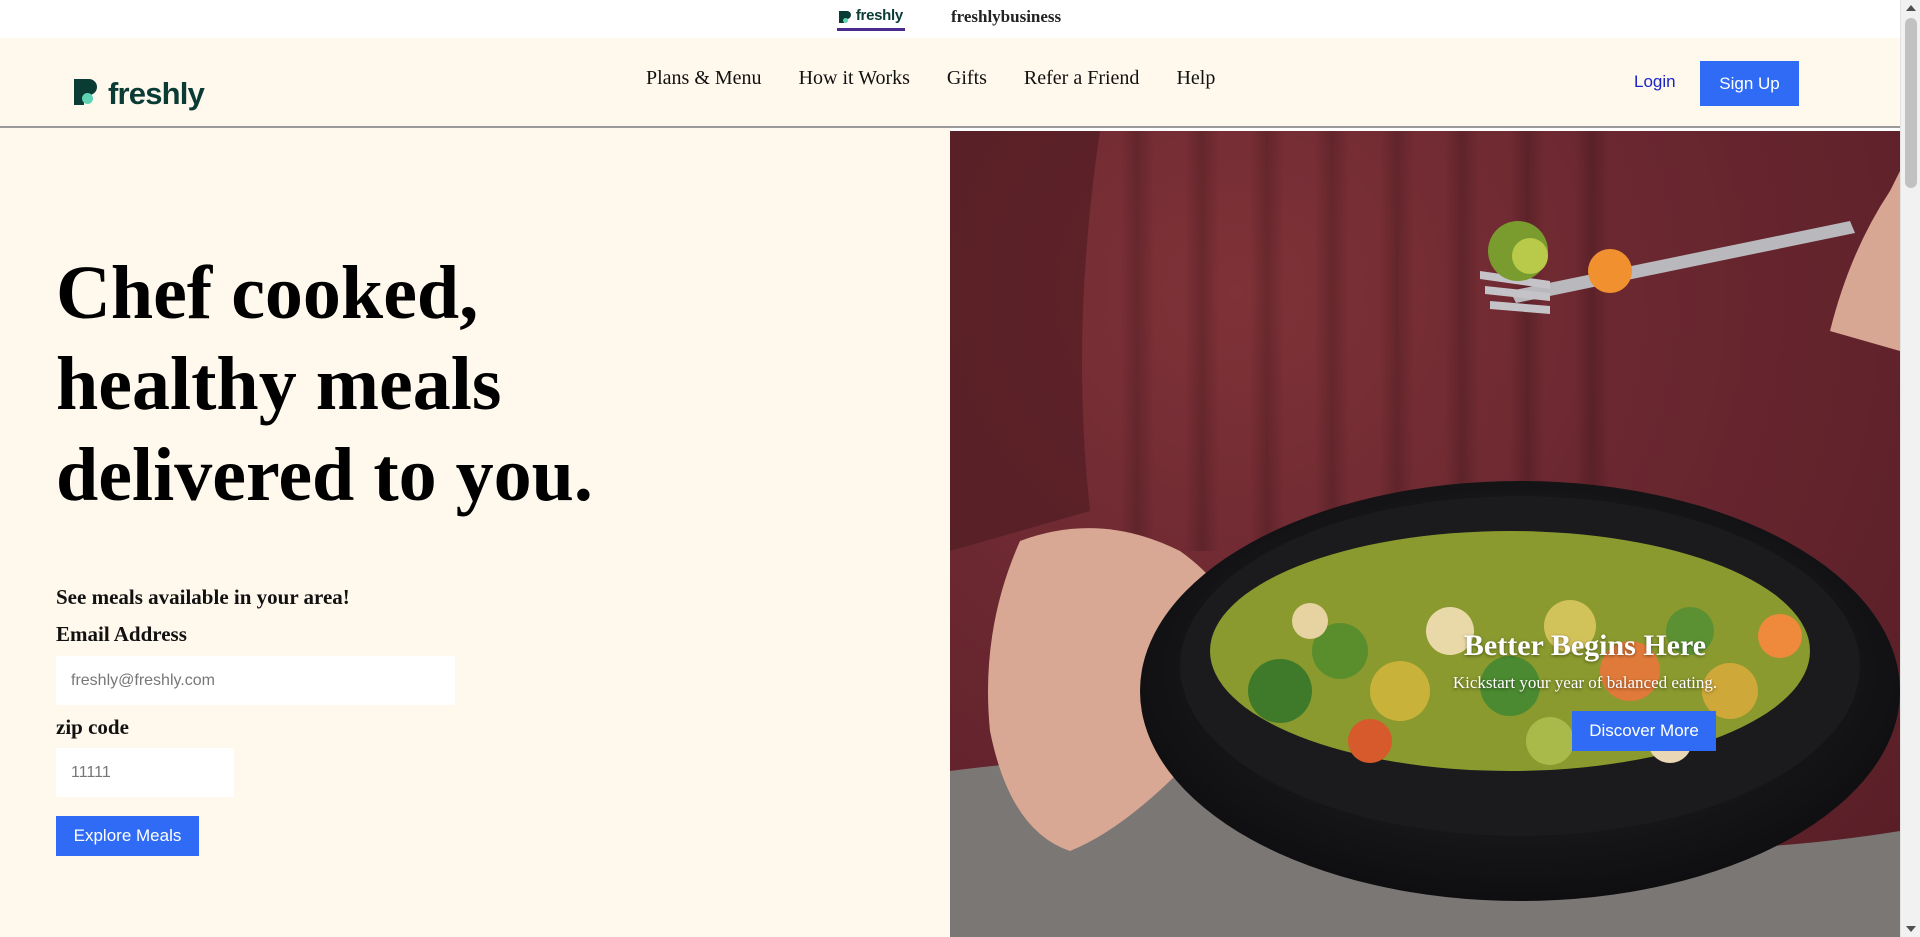  I want to click on email-field, so click(255, 680).